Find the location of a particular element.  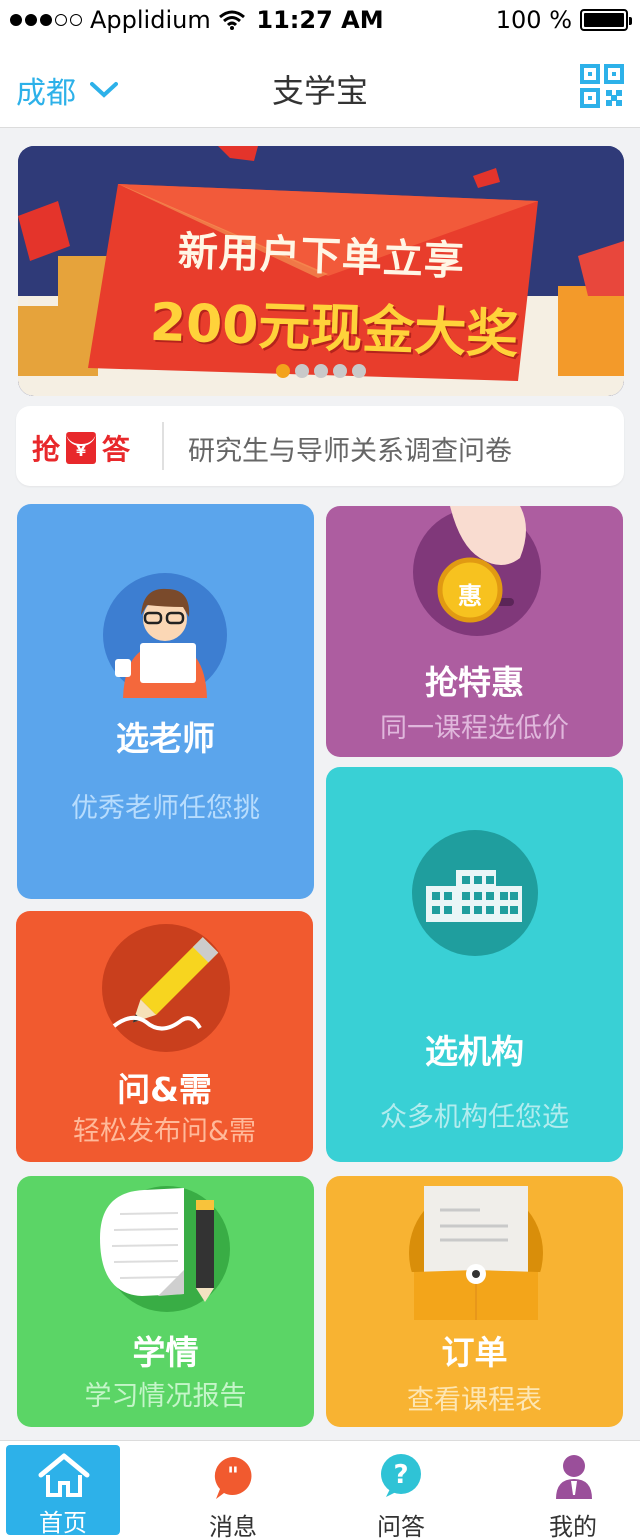

message-quote-icon: " is located at coordinates (233, 1478).